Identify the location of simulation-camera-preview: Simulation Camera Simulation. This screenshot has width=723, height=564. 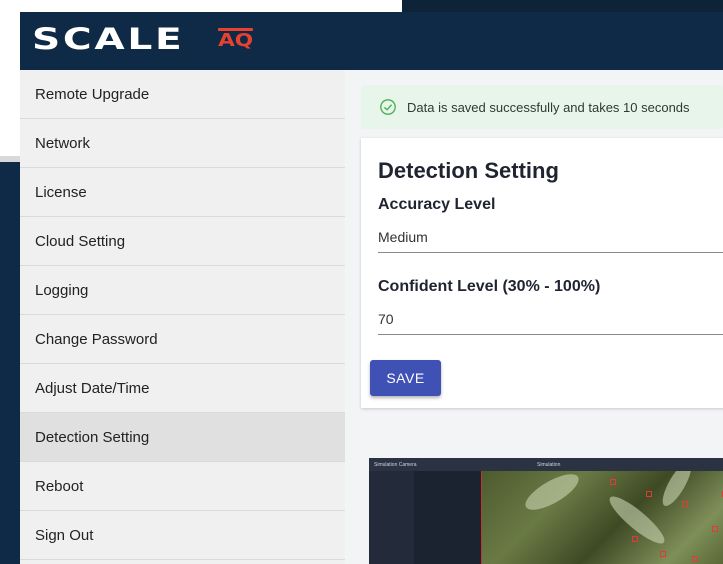
(546, 511).